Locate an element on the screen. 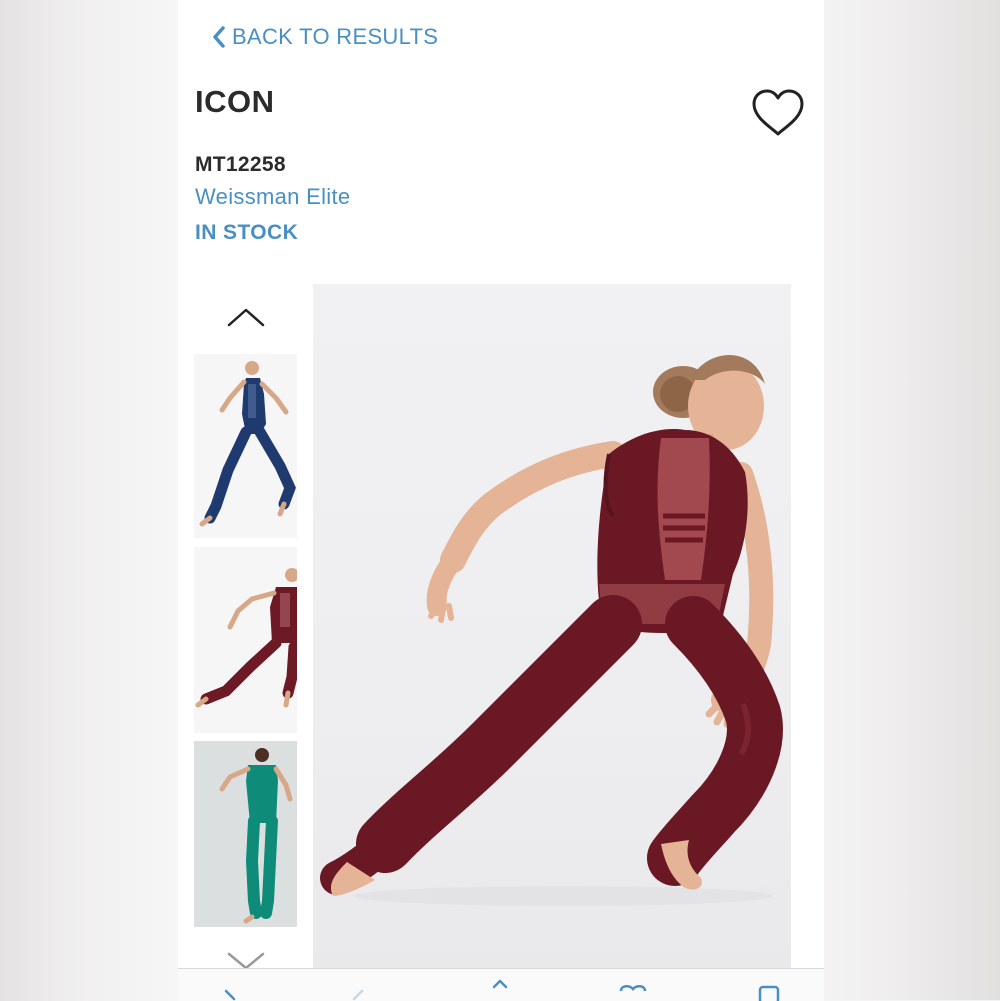 This screenshot has width=1000, height=1001. product-sku: MT12258 is located at coordinates (240, 164).